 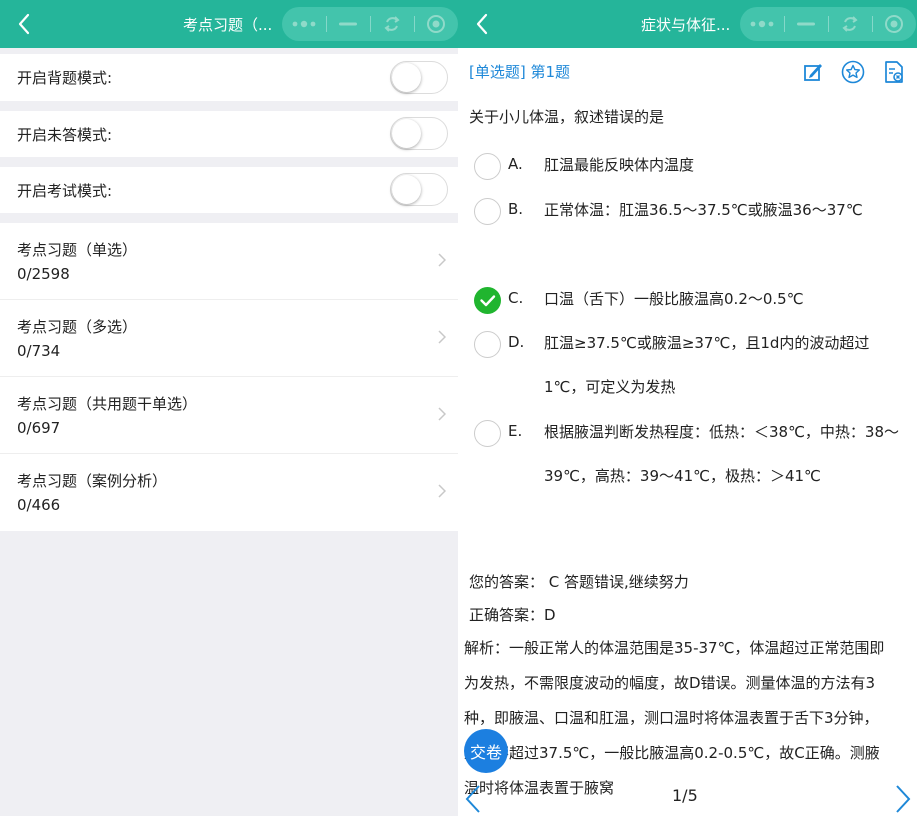 I want to click on list-item-title: 考点习题（多选）, so click(x=77, y=327).